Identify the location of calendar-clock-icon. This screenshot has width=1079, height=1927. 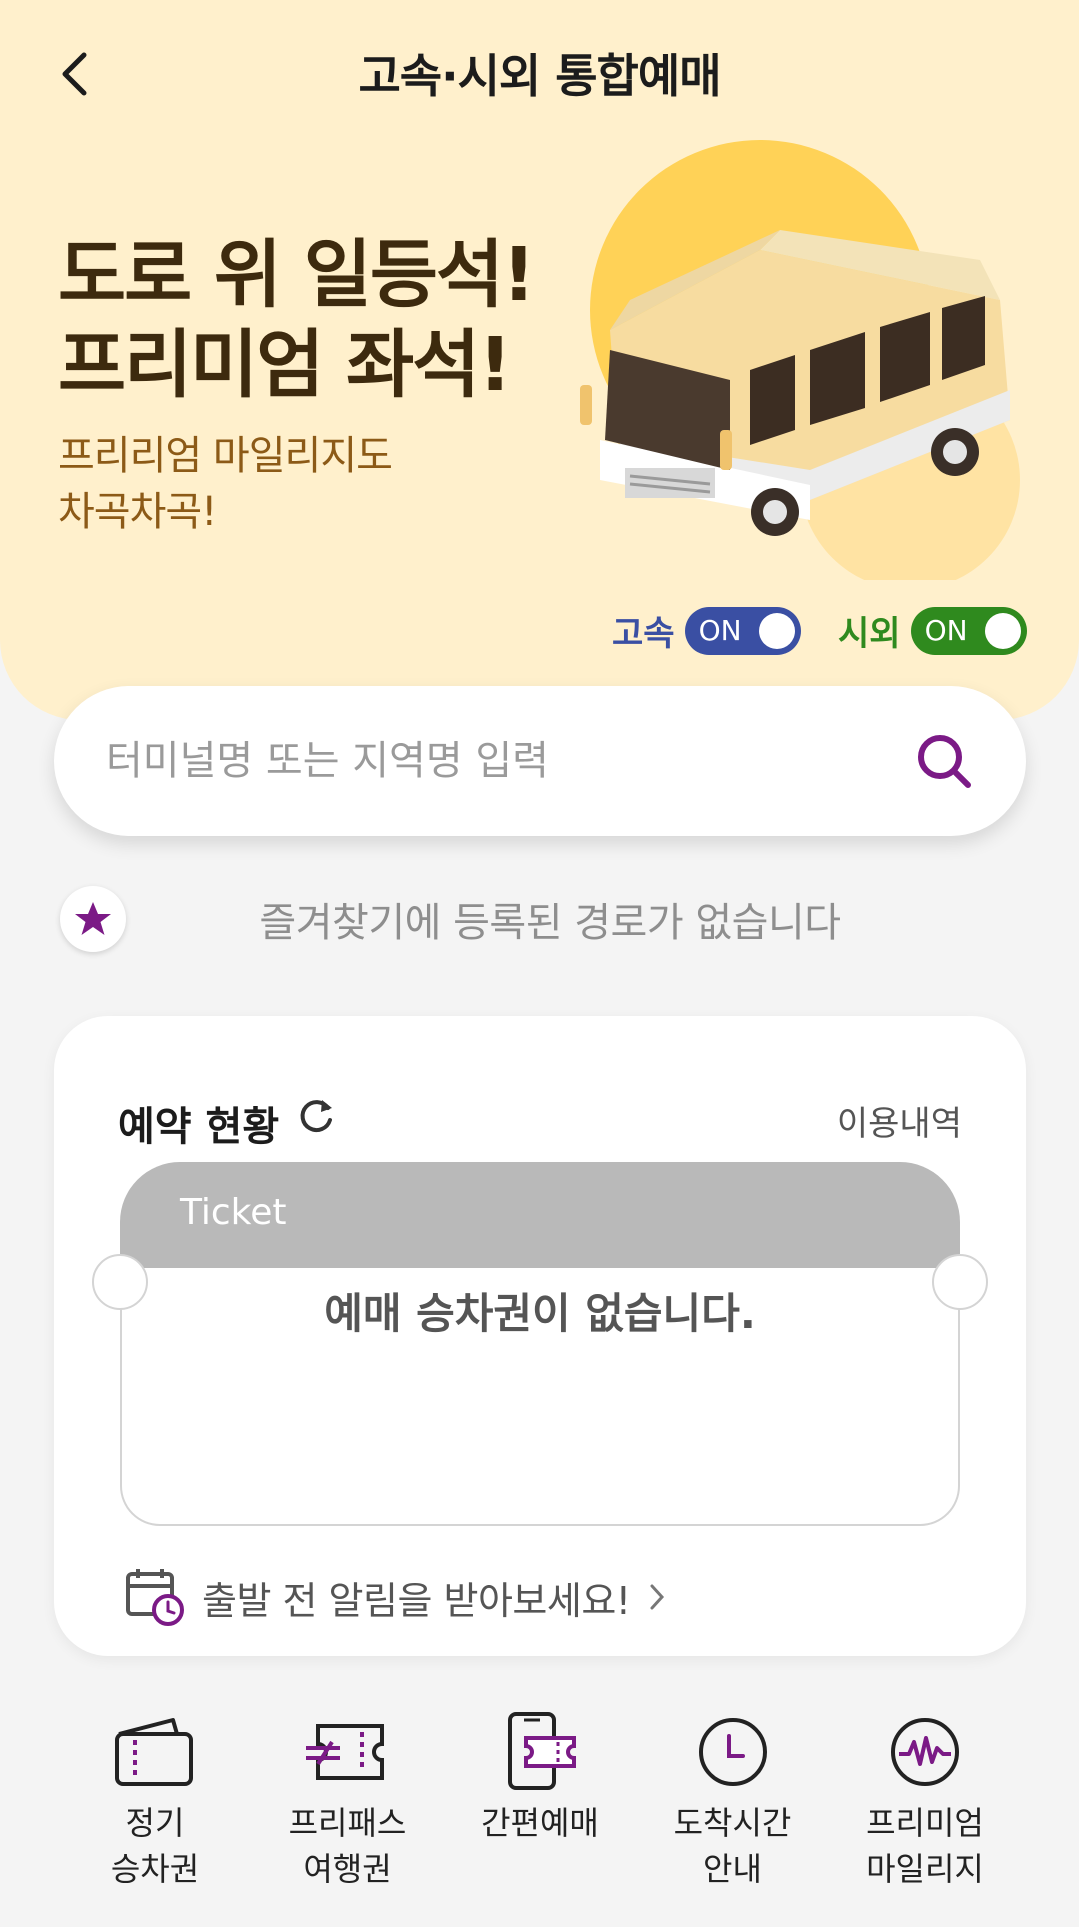
(155, 1597).